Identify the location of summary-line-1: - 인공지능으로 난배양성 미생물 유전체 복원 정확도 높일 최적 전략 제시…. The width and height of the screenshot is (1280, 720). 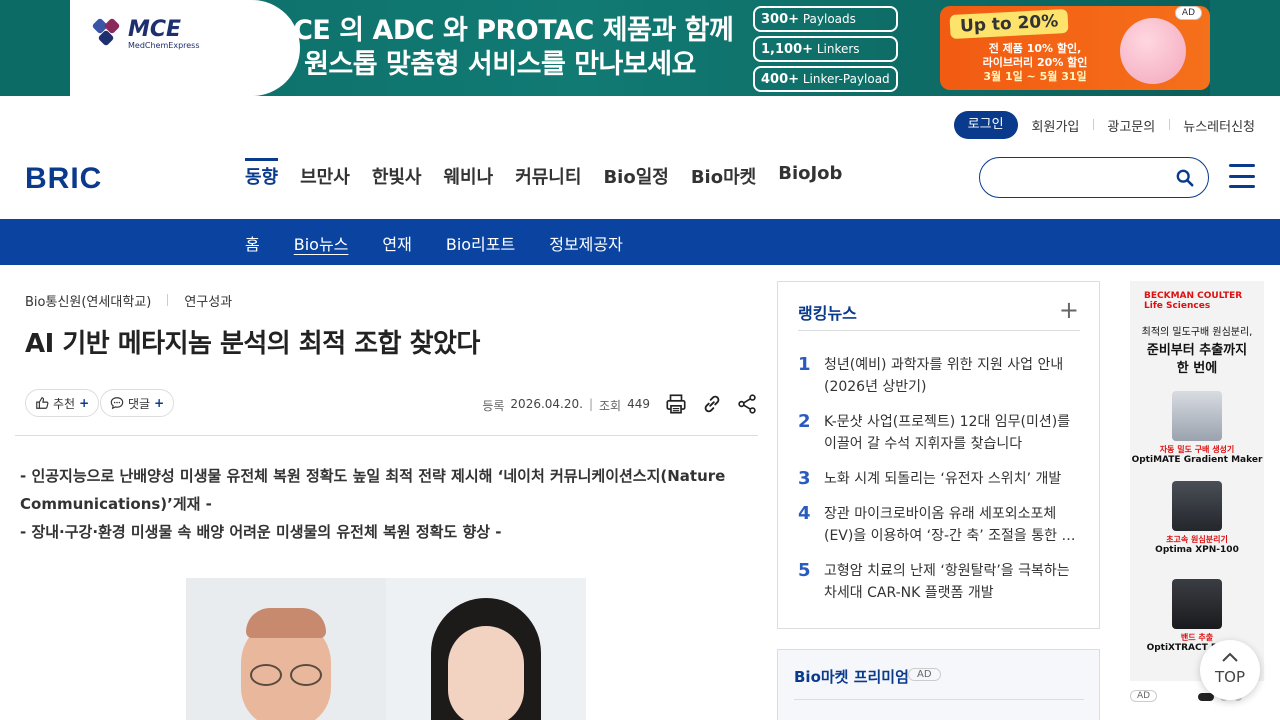
(373, 490).